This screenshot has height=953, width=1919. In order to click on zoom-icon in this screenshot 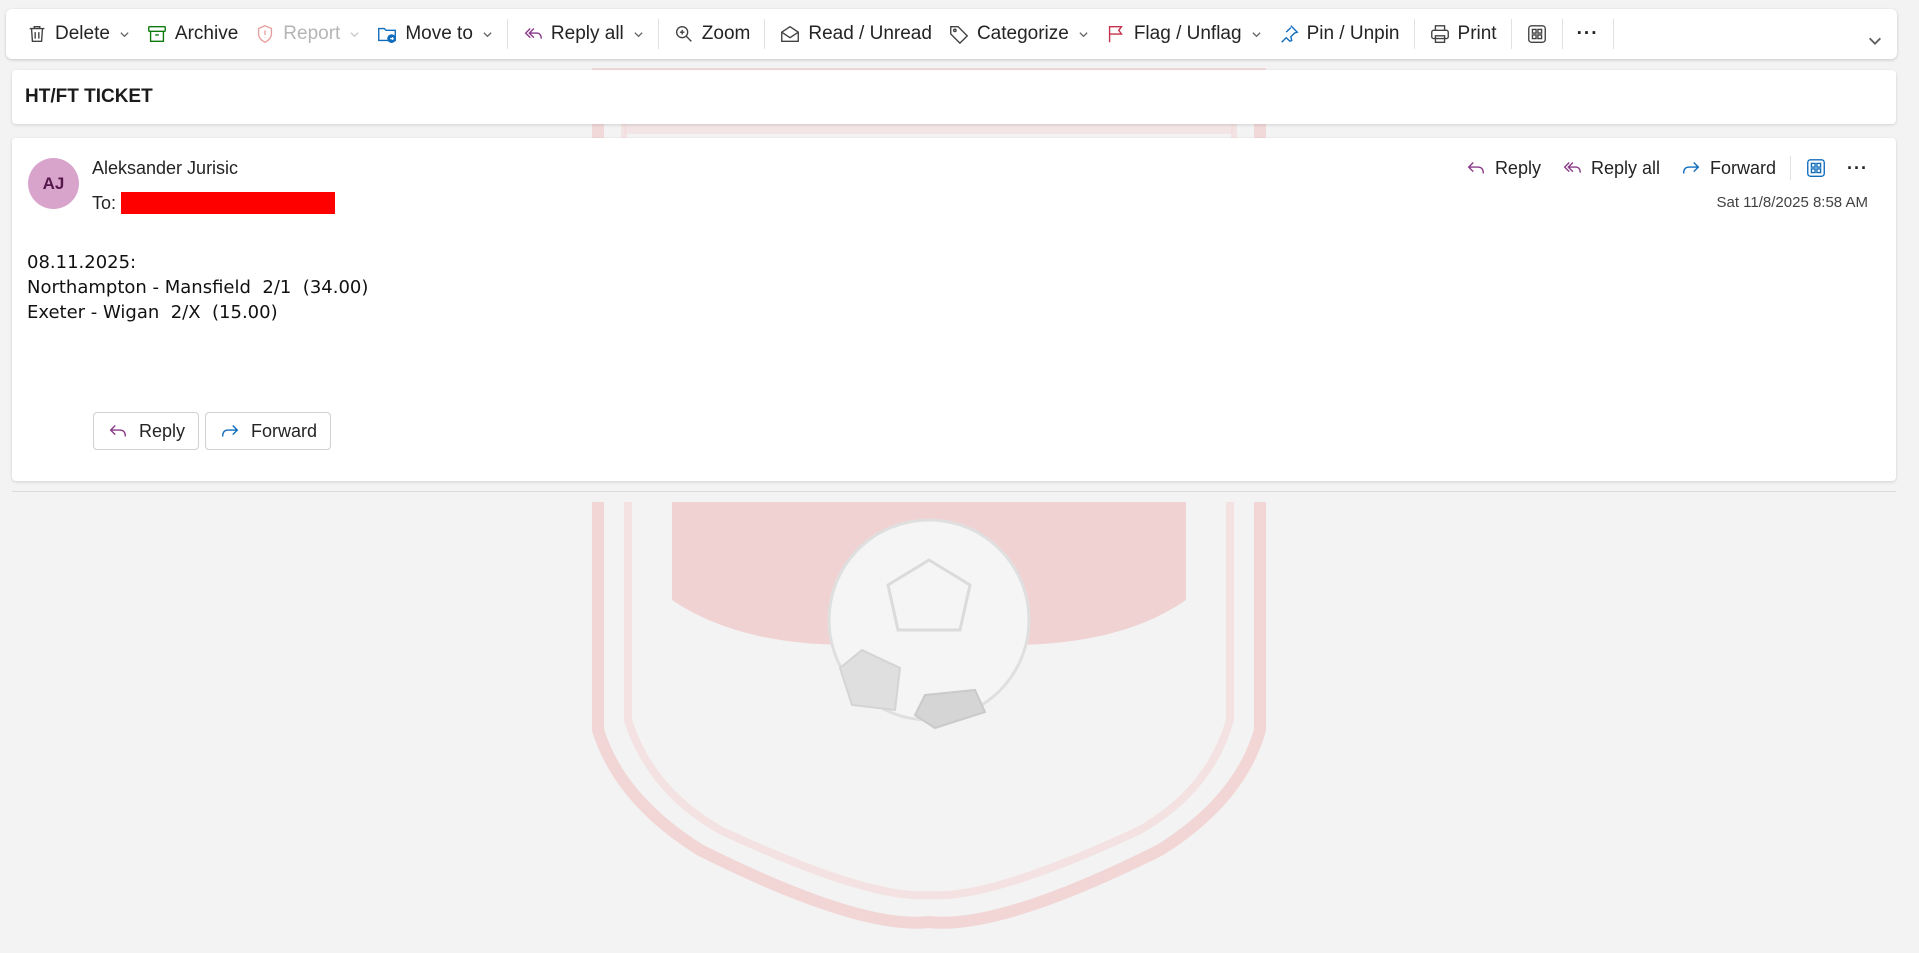, I will do `click(683, 33)`.